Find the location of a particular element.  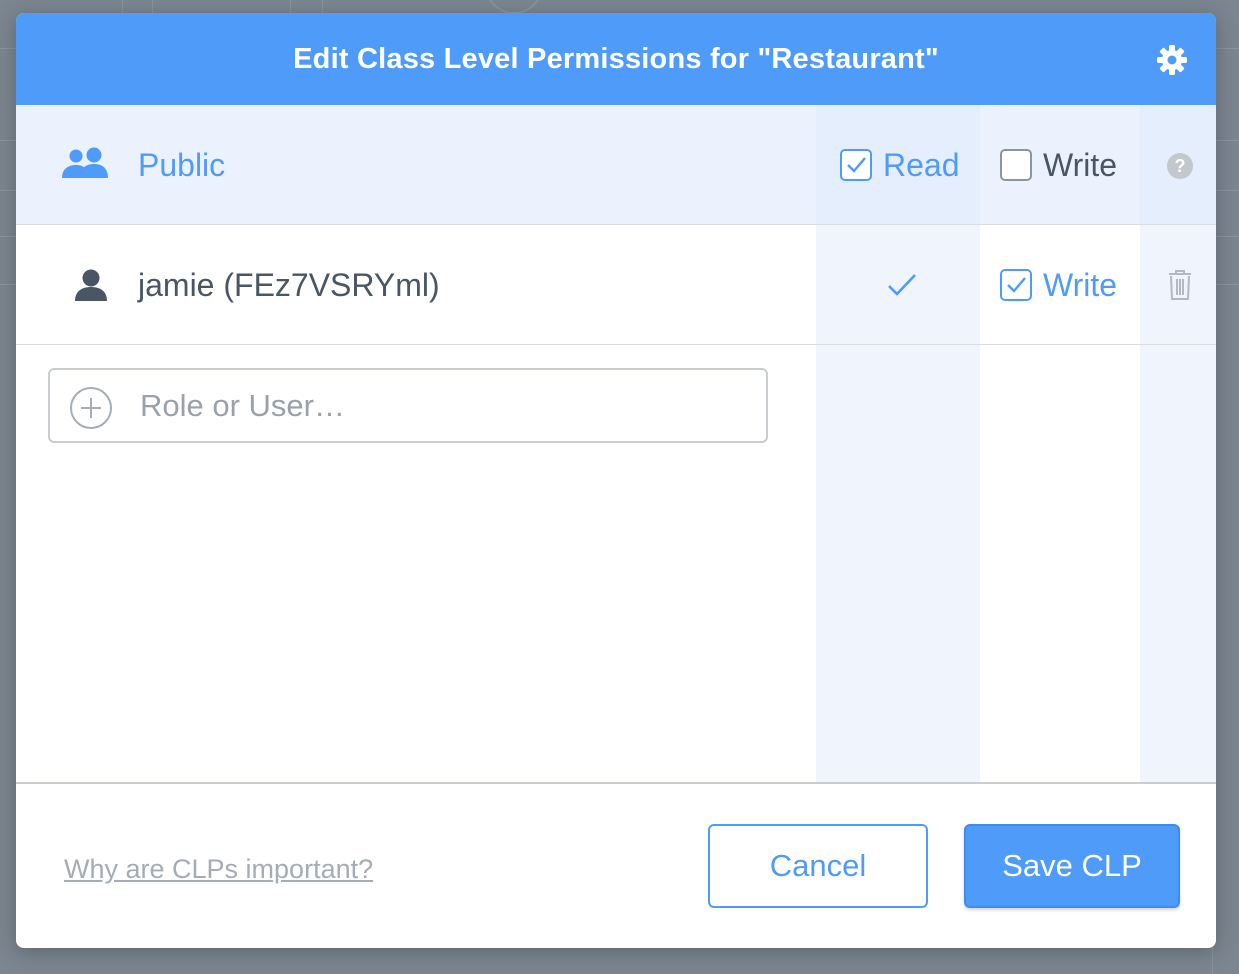

user-icon is located at coordinates (91, 287).